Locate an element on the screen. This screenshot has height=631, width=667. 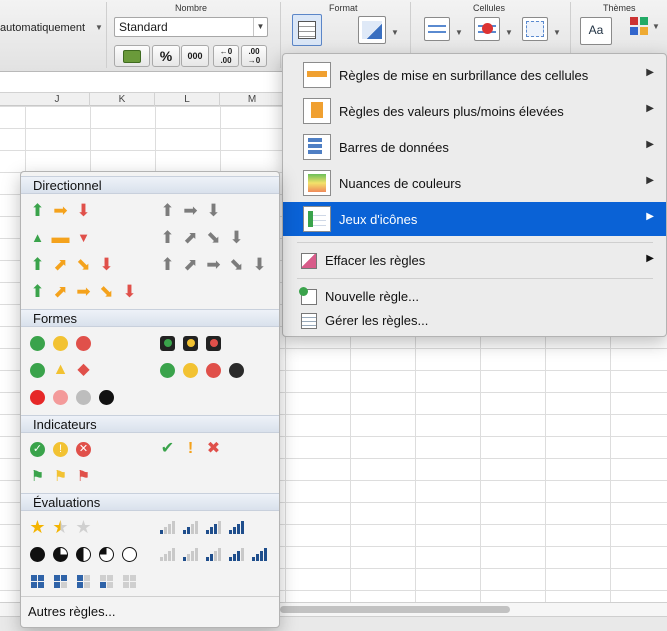
icon-set-3-stars: ★ ★ ★ is located at coordinates (60, 527).